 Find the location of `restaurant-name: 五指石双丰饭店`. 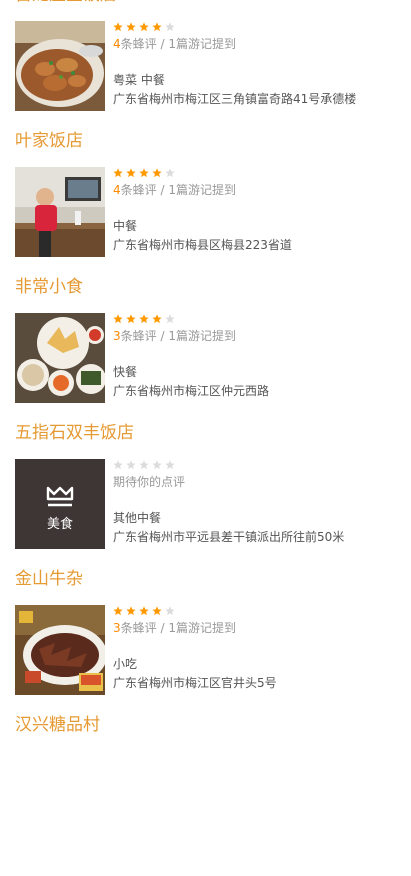

restaurant-name: 五指石双丰饭店 is located at coordinates (74, 433).